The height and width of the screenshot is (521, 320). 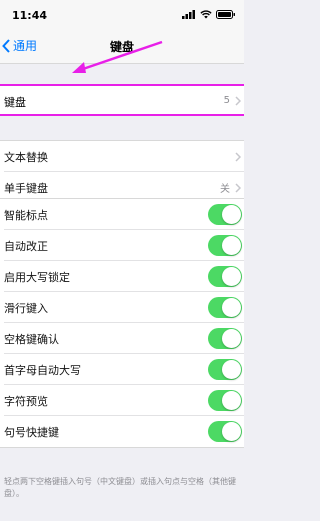 I want to click on status-bar: 11:44, so click(x=122, y=14).